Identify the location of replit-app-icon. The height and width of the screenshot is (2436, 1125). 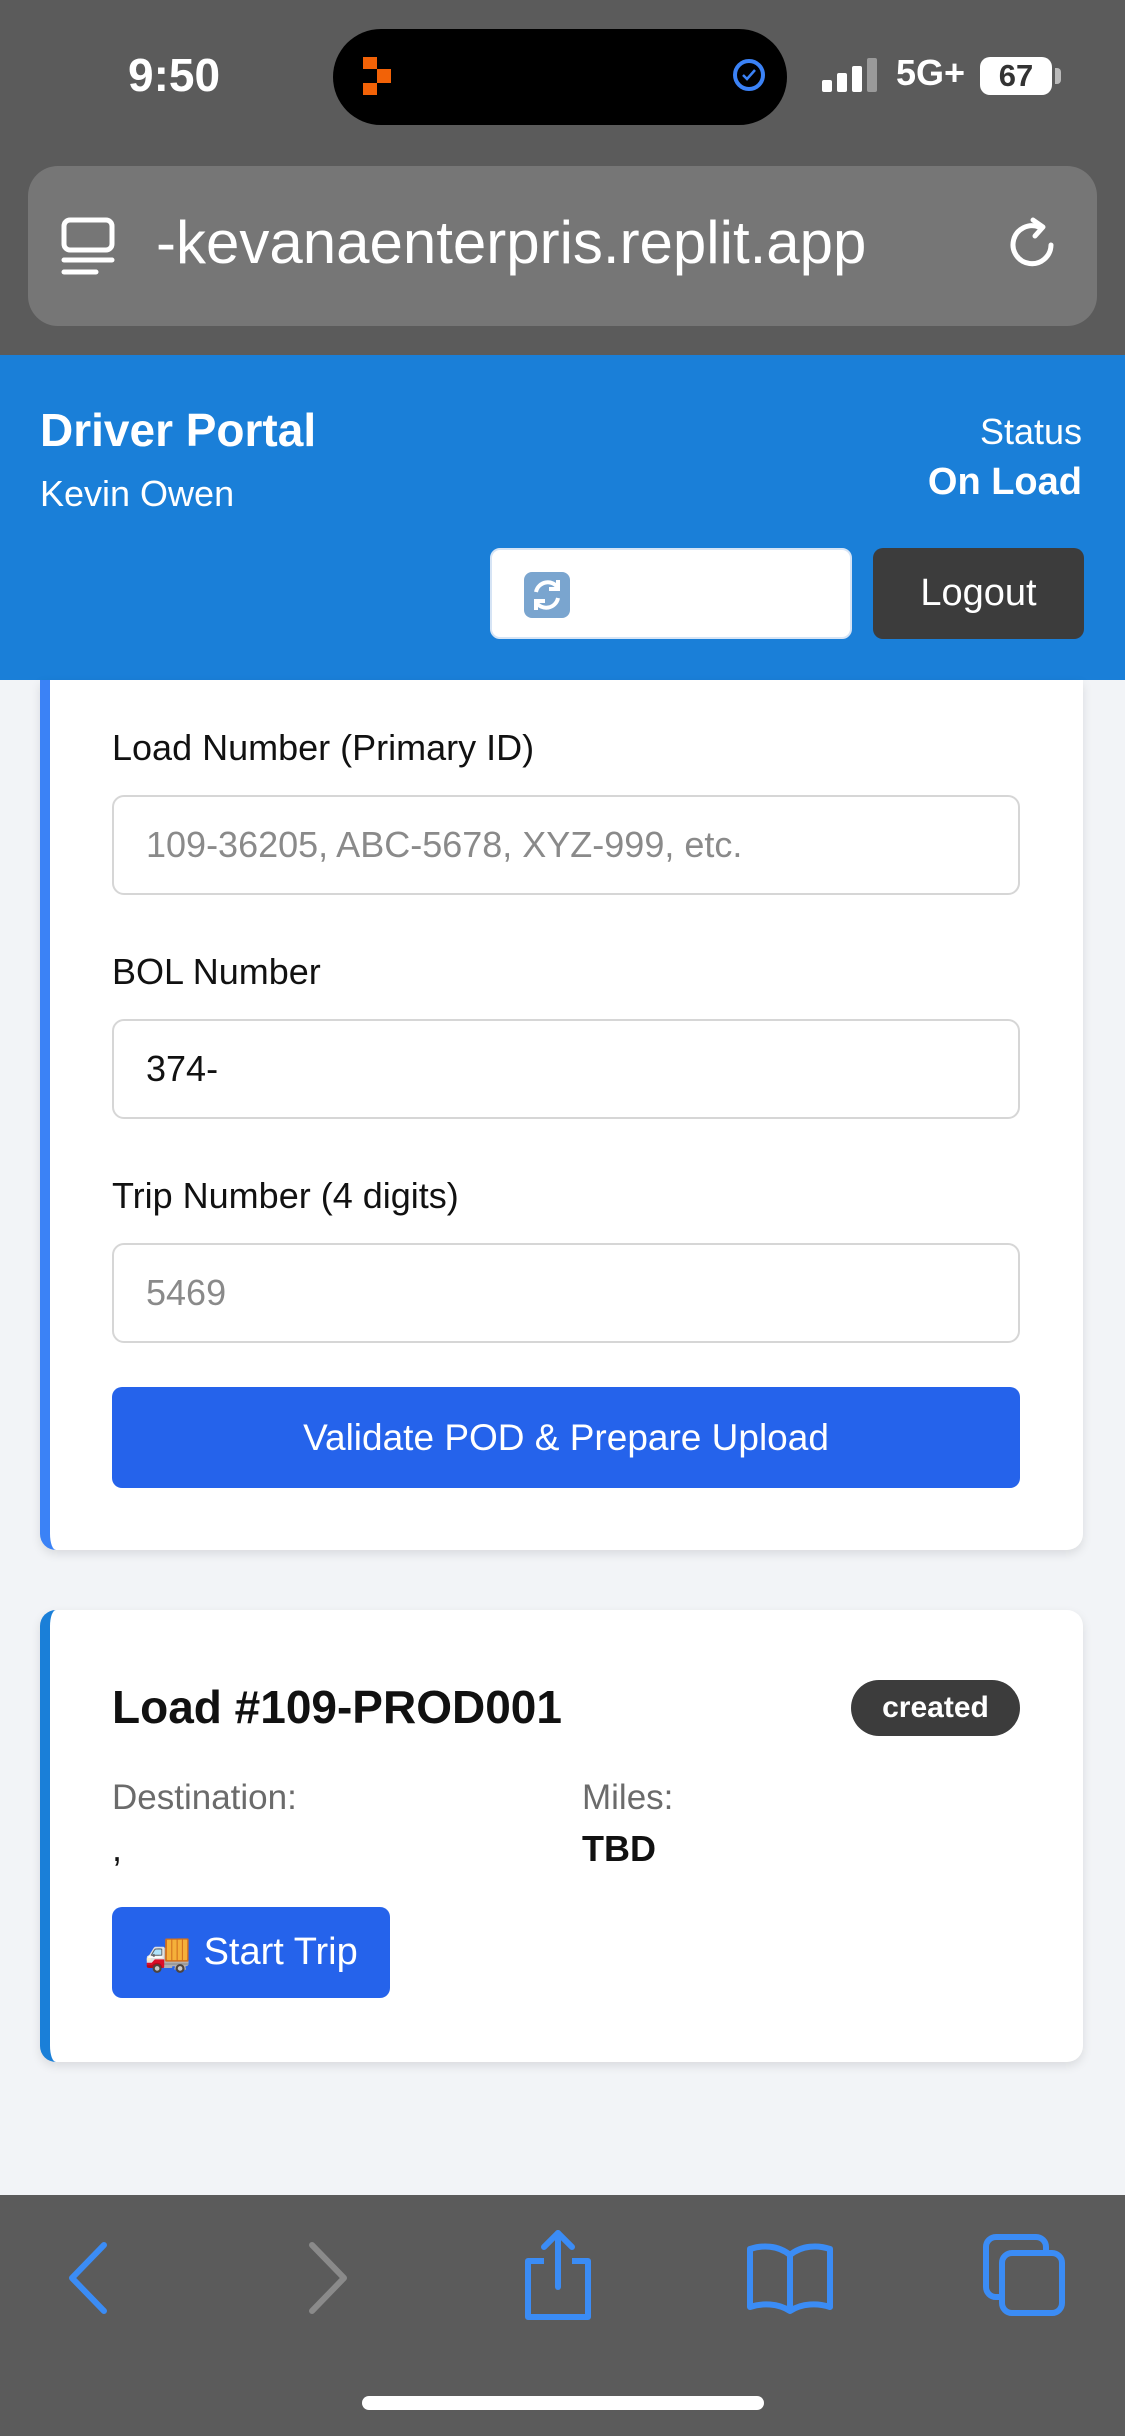
(377, 76).